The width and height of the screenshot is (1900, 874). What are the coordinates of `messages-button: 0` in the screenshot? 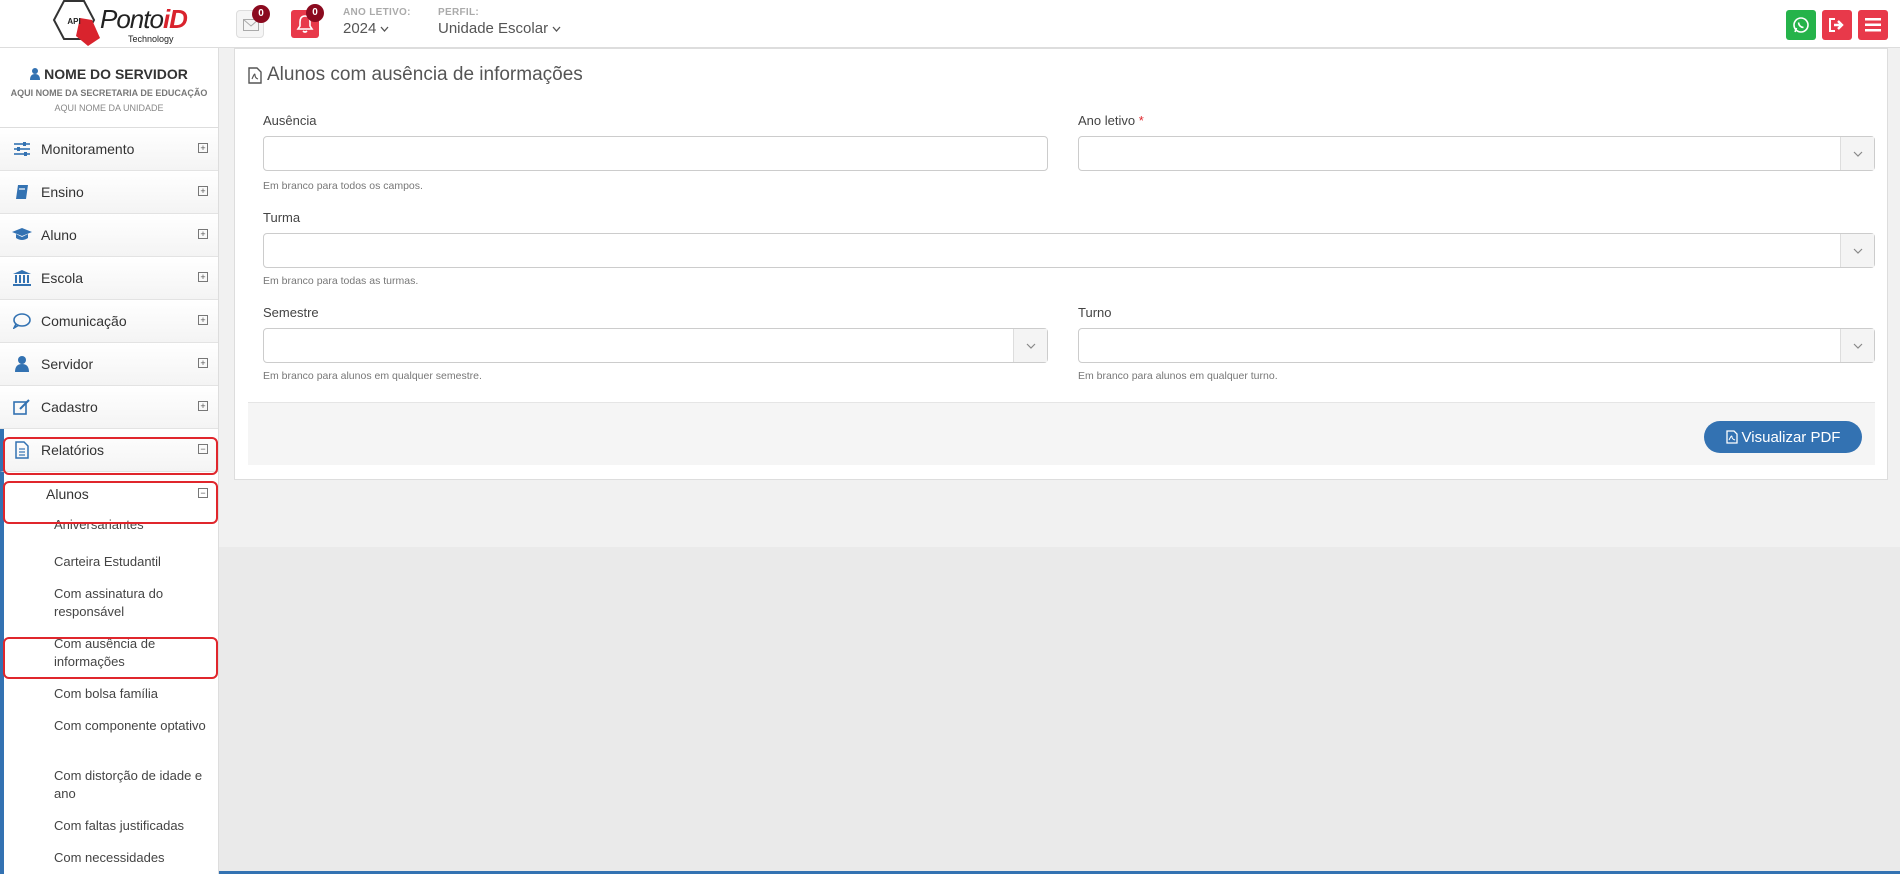 It's located at (253, 21).